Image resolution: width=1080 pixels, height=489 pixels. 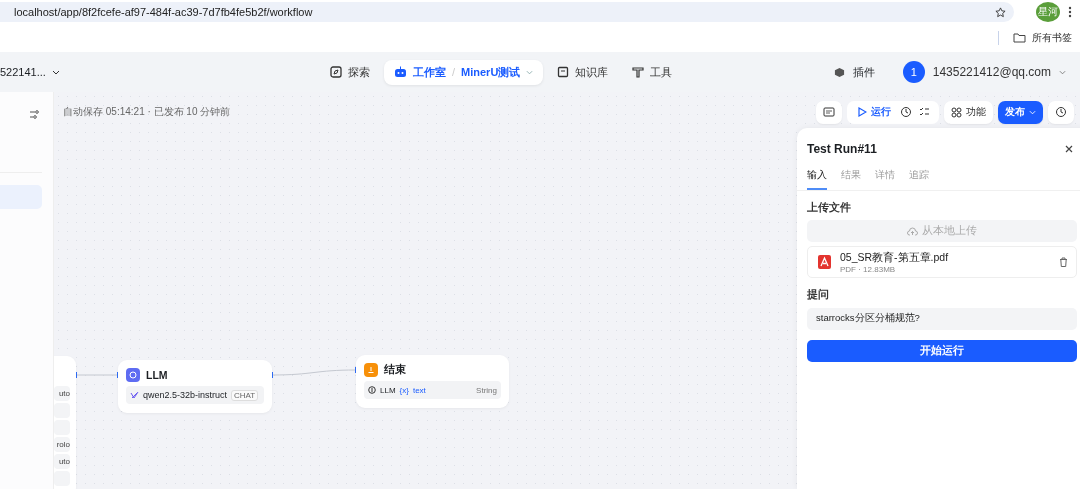 I want to click on start-run-button: 开始运行, so click(x=942, y=350).